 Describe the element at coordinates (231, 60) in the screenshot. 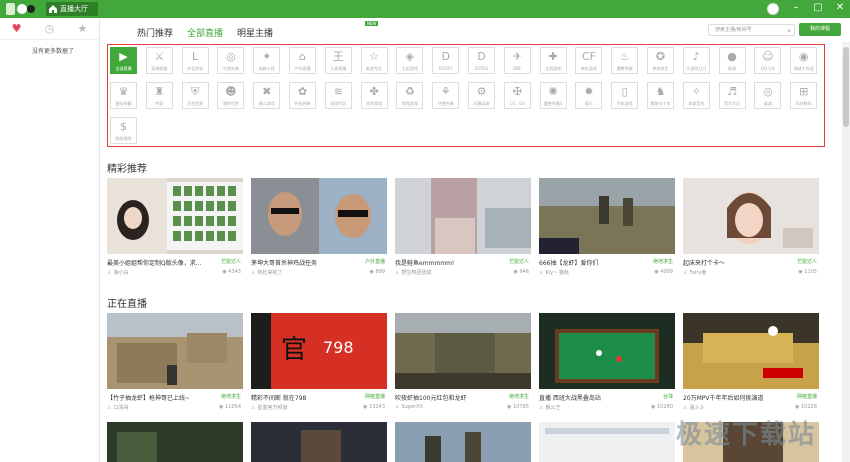

I see `category-3: ◎ 守望先锋` at that location.